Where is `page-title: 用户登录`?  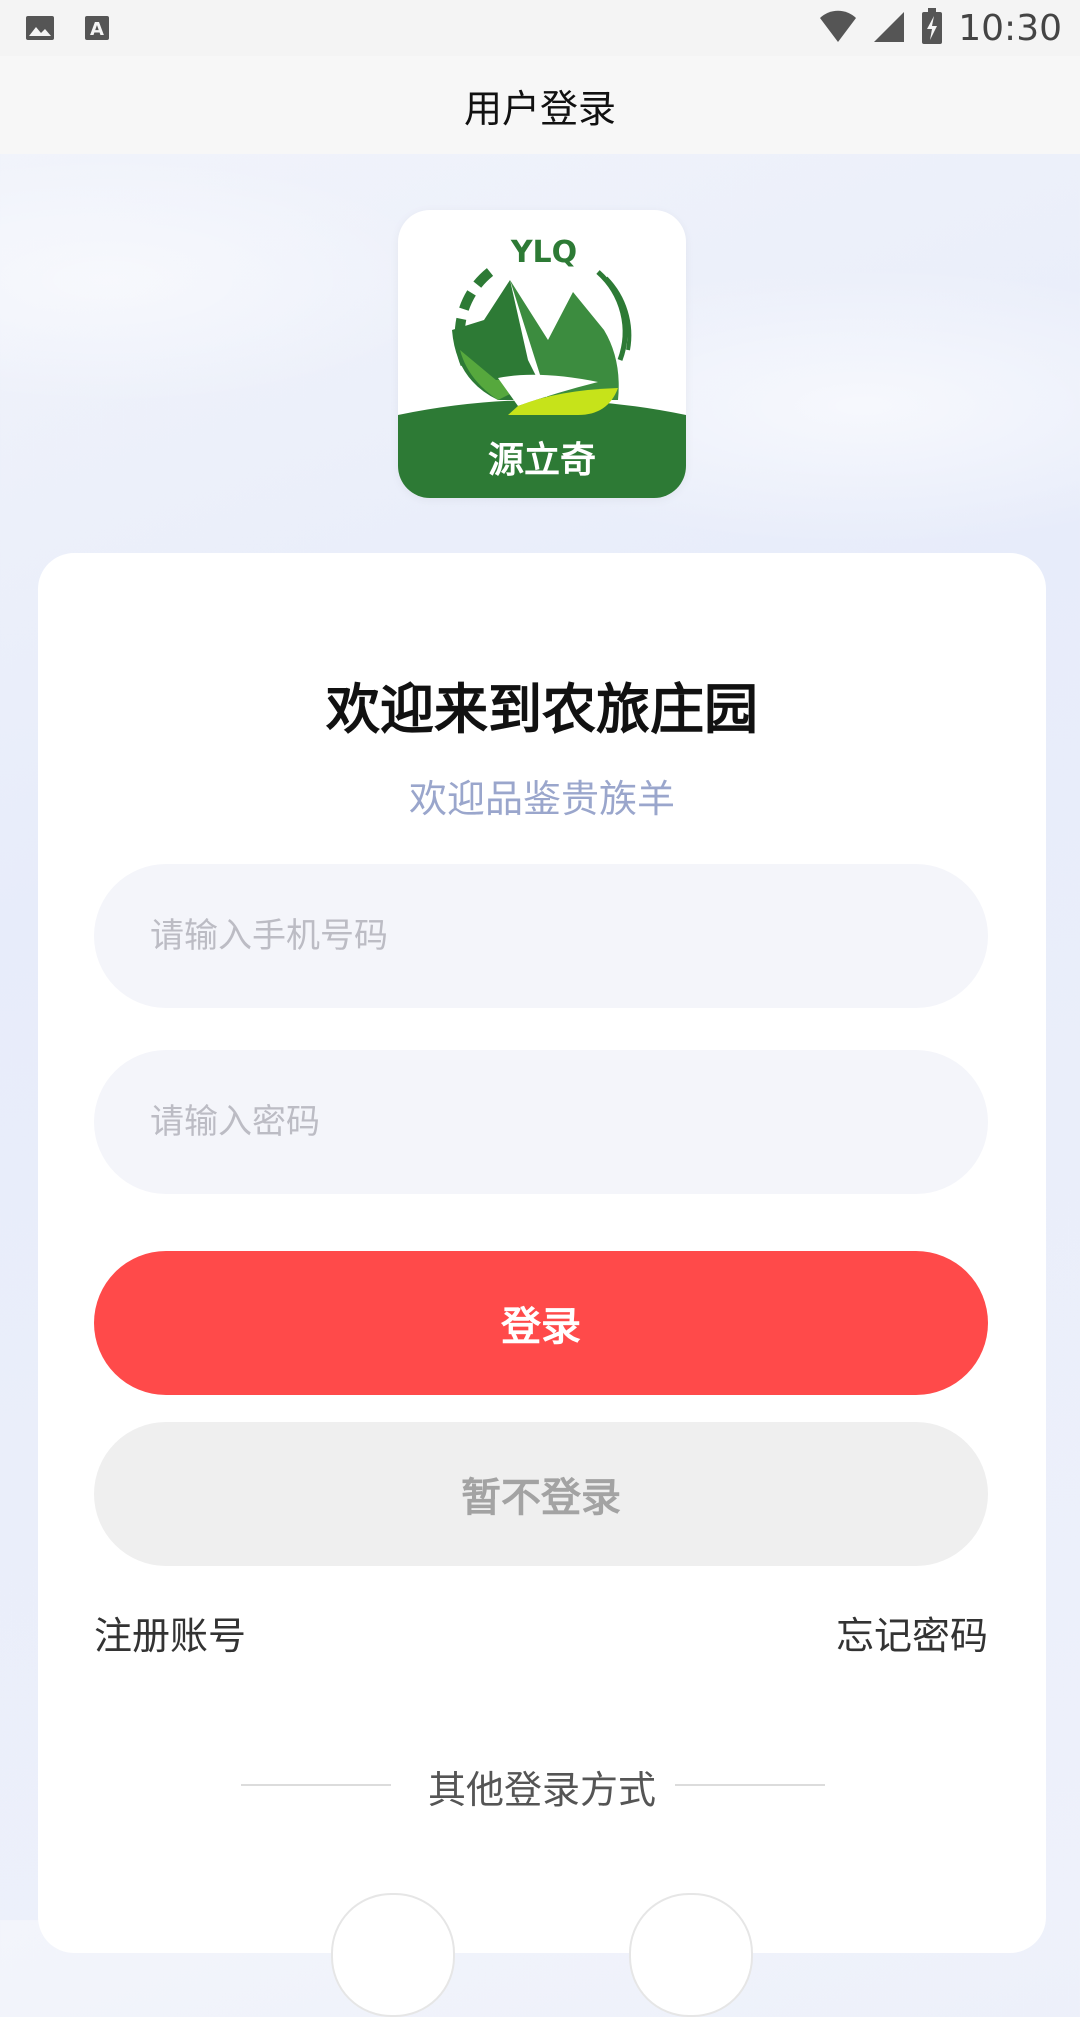
page-title: 用户登录 is located at coordinates (539, 108).